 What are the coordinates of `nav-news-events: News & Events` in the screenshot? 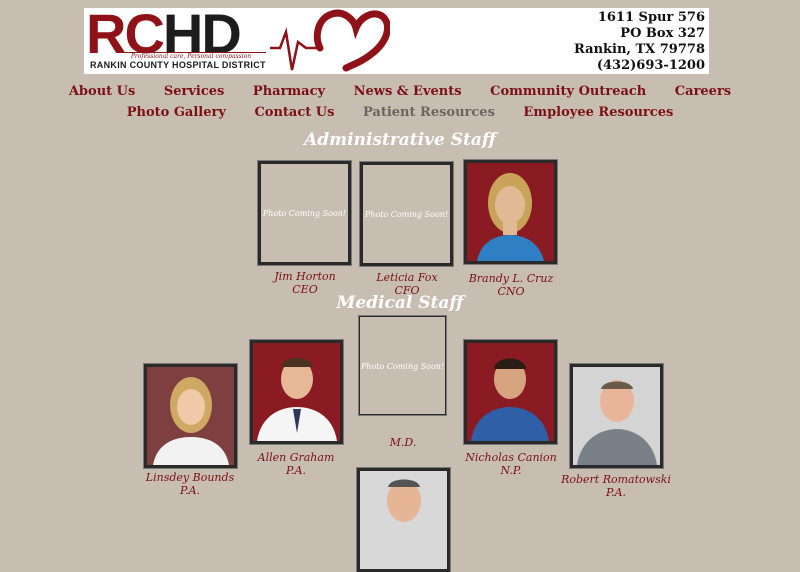 It's located at (408, 91).